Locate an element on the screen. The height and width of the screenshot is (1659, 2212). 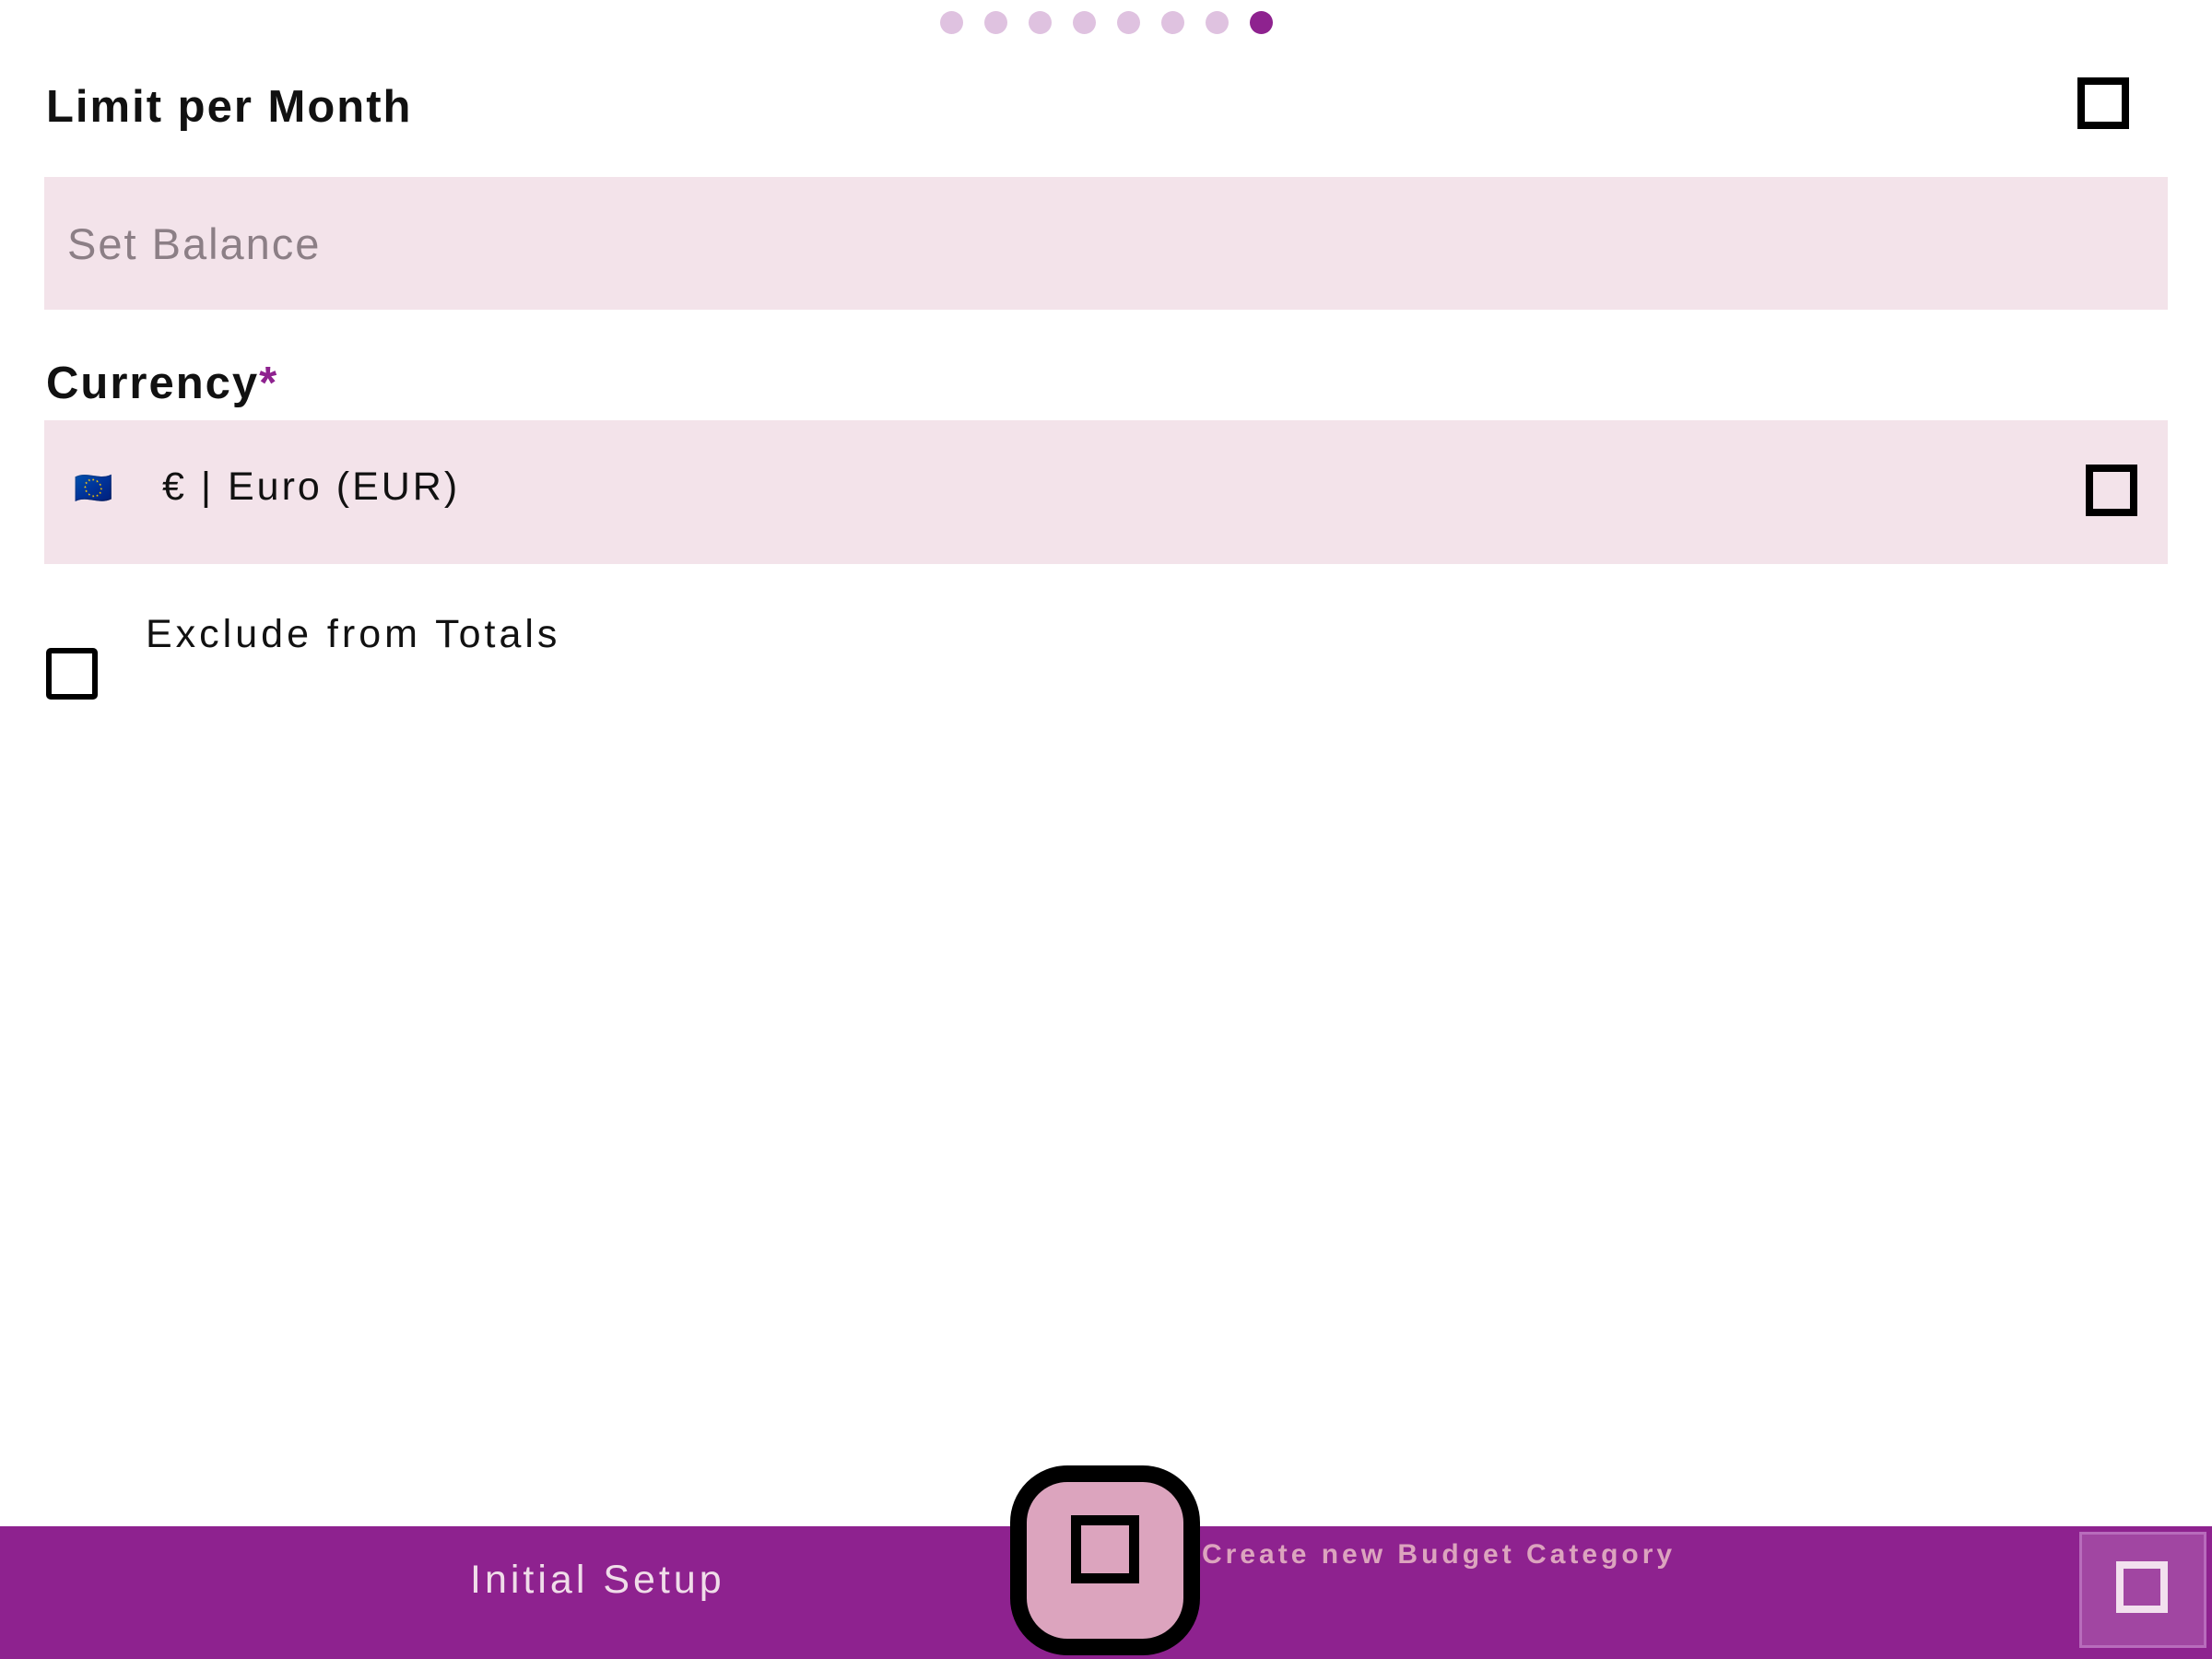
limit-toggle-icon is located at coordinates (2103, 103).